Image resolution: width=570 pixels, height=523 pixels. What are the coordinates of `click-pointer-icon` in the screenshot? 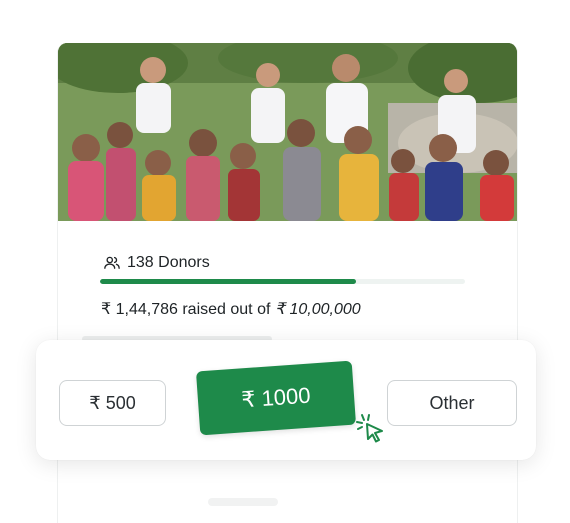 It's located at (369, 428).